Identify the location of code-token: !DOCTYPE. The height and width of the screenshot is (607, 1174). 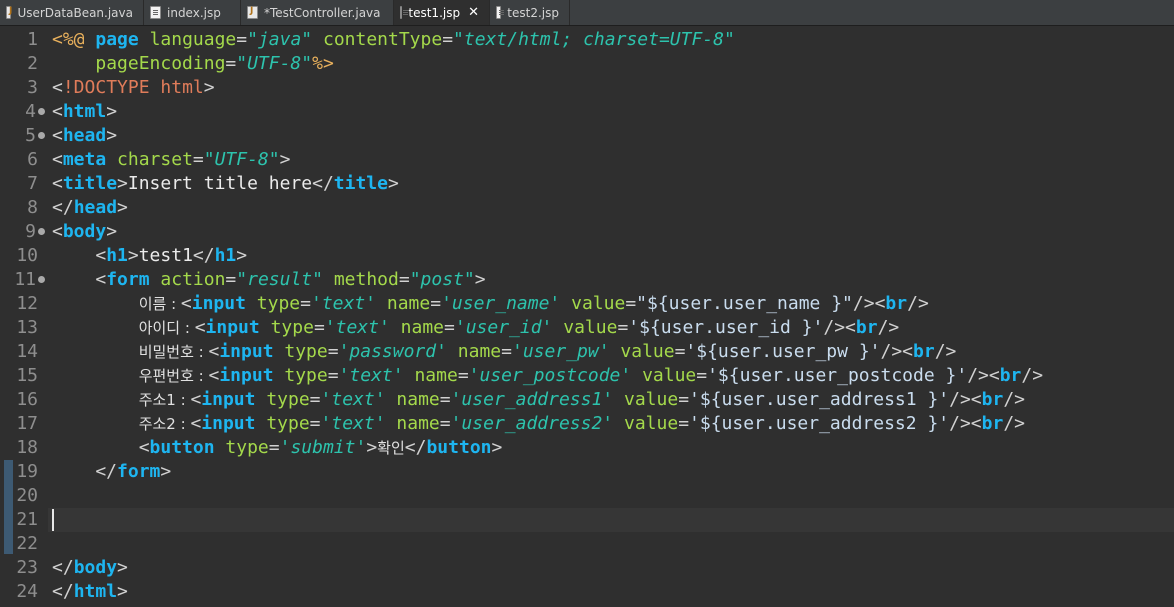
(111, 87).